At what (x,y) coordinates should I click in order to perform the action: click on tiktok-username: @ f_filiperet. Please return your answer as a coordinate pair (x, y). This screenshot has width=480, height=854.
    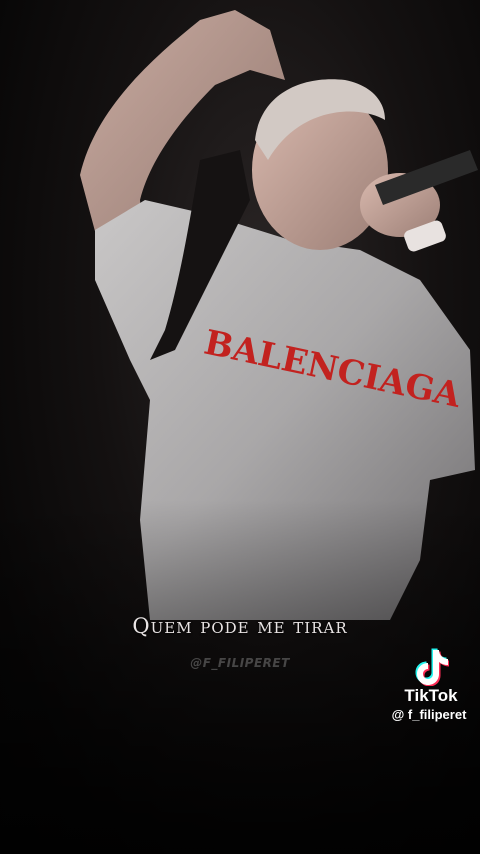
    Looking at the image, I should click on (429, 714).